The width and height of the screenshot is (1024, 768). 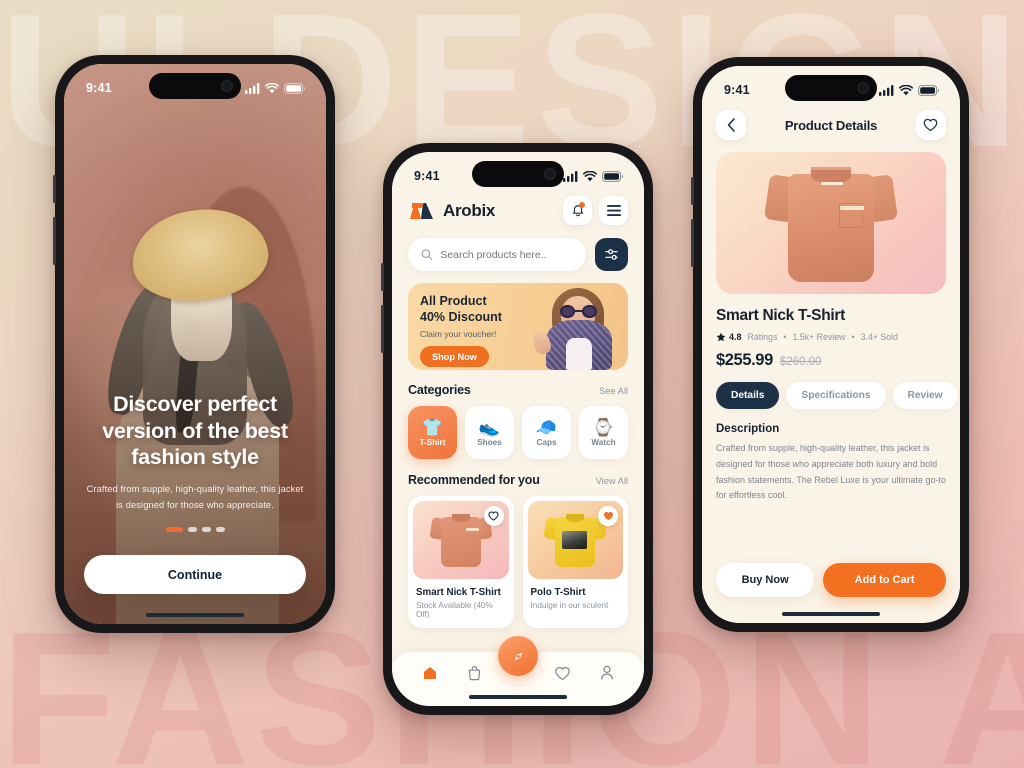 What do you see at coordinates (453, 301) in the screenshot?
I see `promo-line1: All Product` at bounding box center [453, 301].